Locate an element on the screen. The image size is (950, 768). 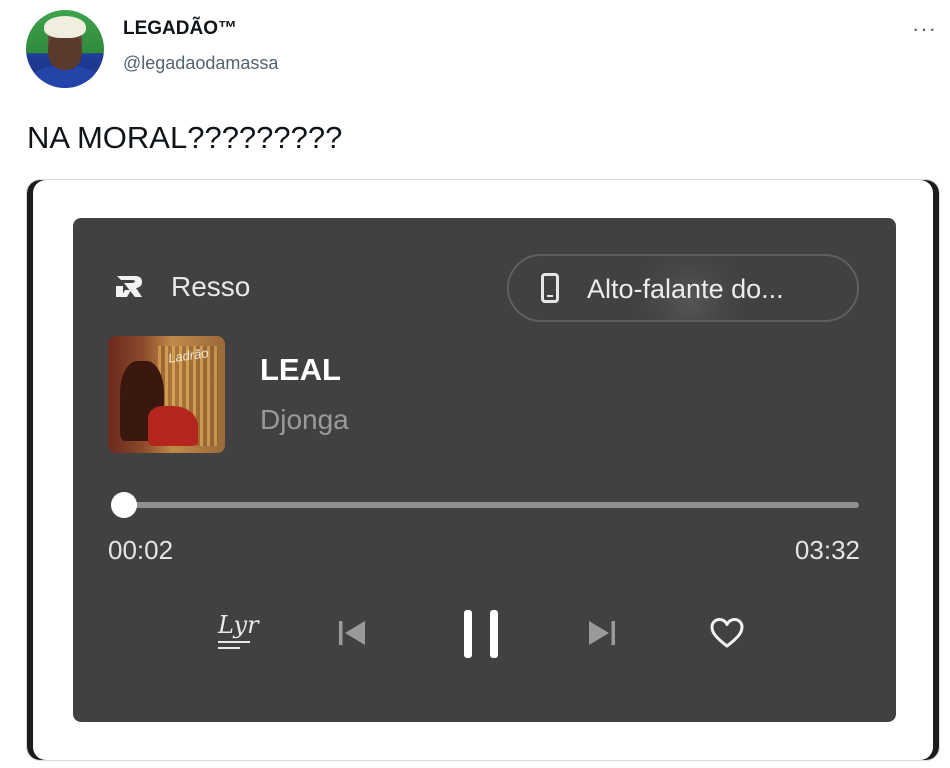
lyrics-underline is located at coordinates (234, 642).